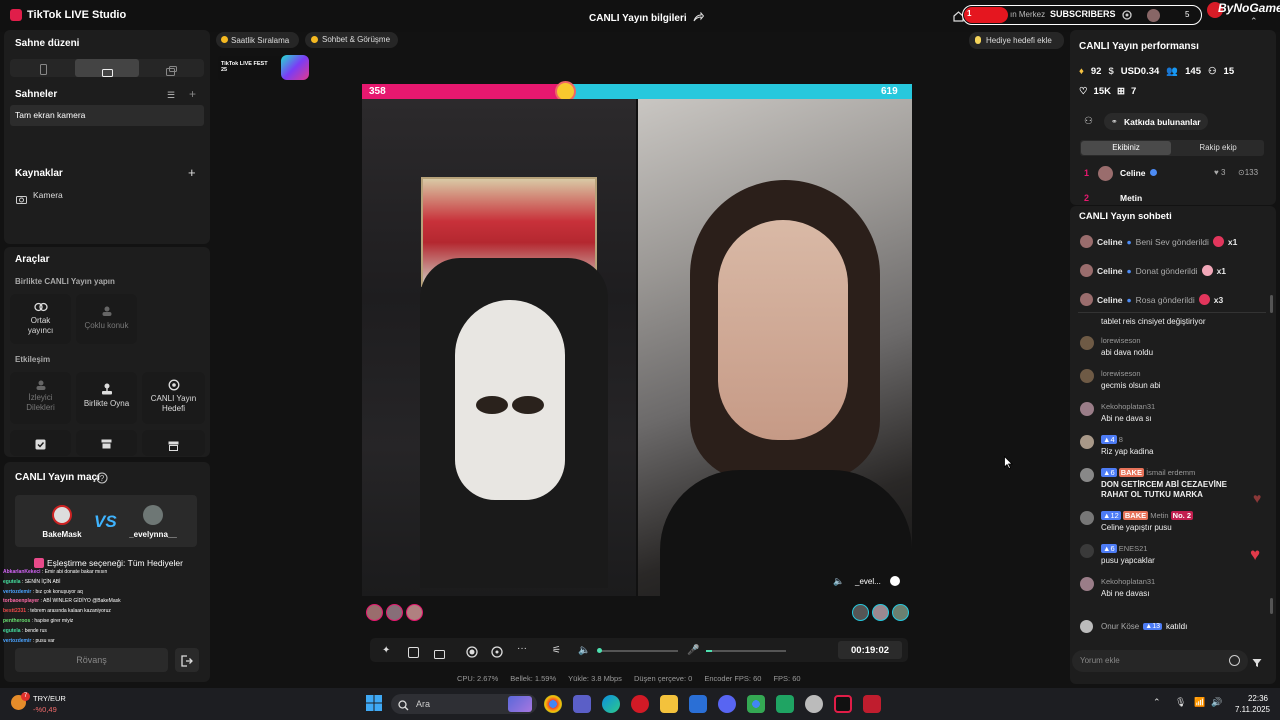 The width and height of the screenshot is (1280, 720). Describe the element at coordinates (1088, 121) in the screenshot. I see `add-user-icon: ⚇` at that location.